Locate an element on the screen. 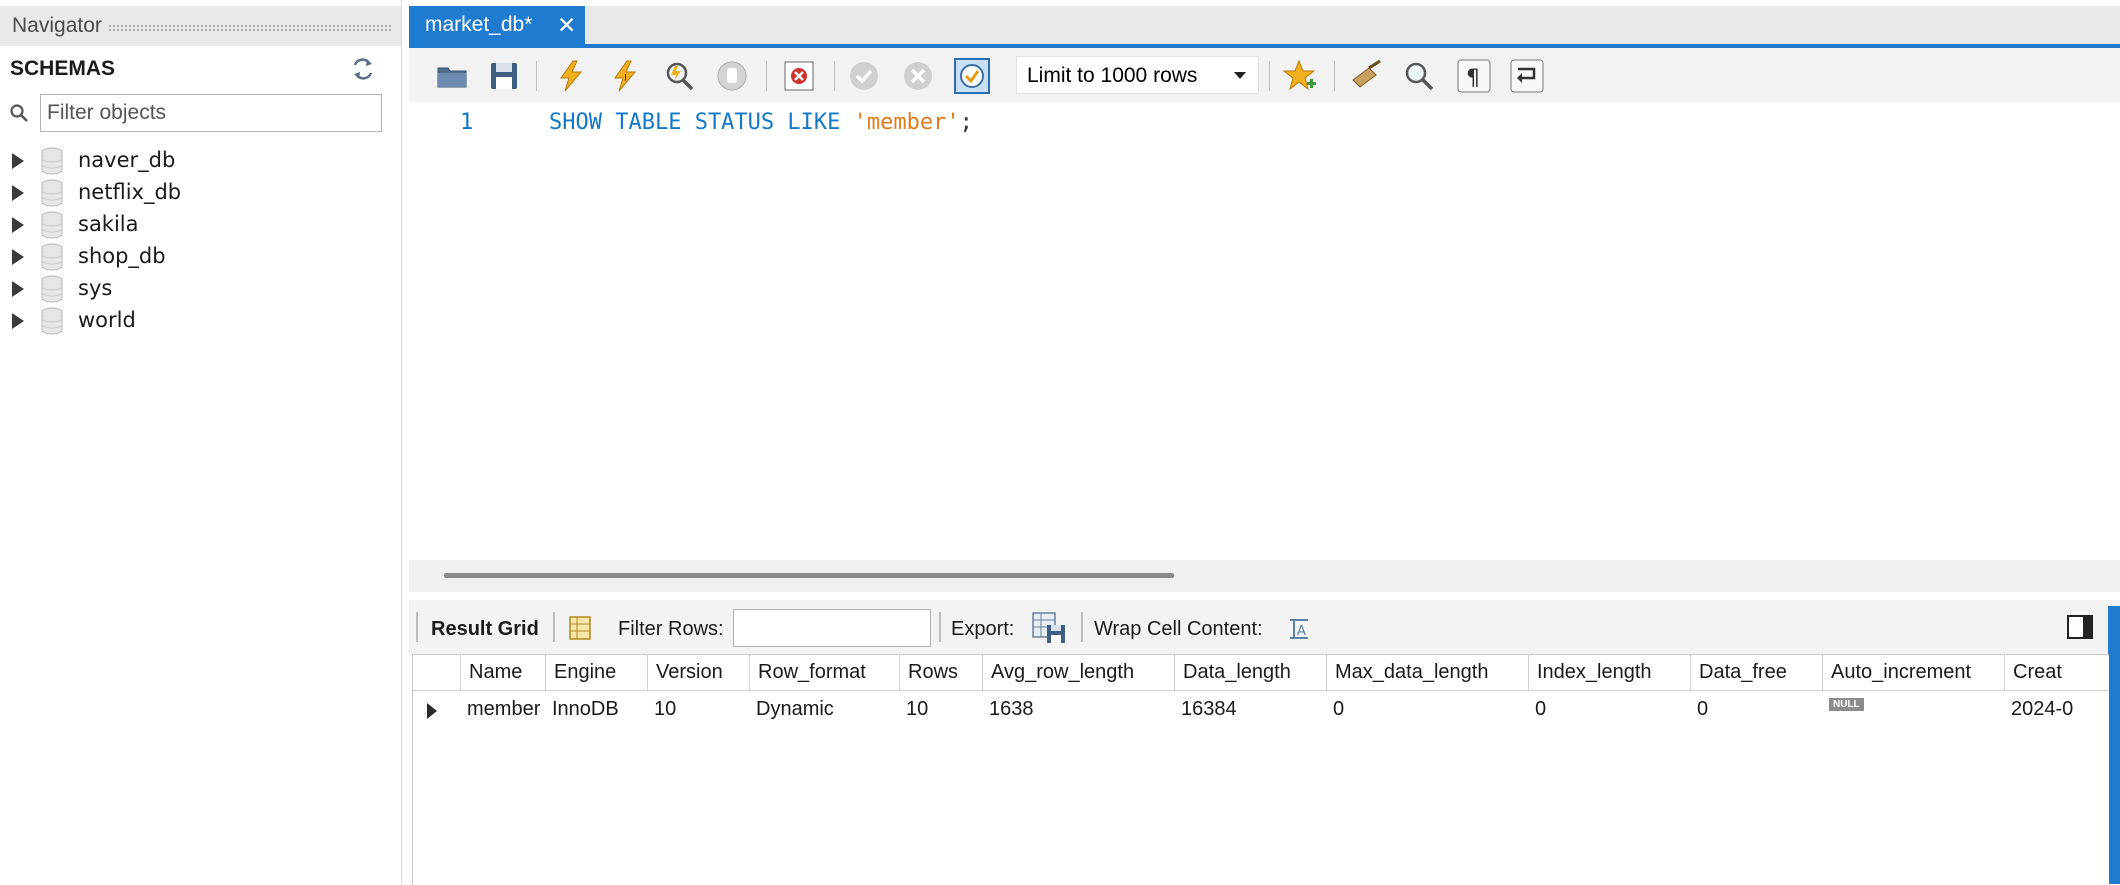  rollback-icon is located at coordinates (918, 76).